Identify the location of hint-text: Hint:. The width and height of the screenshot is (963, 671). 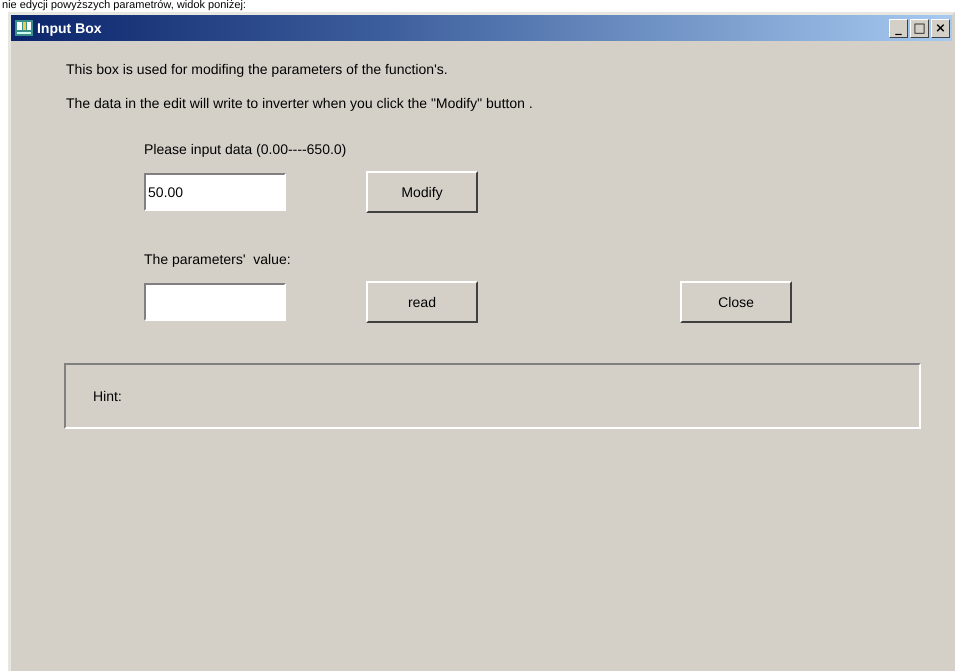
(107, 396).